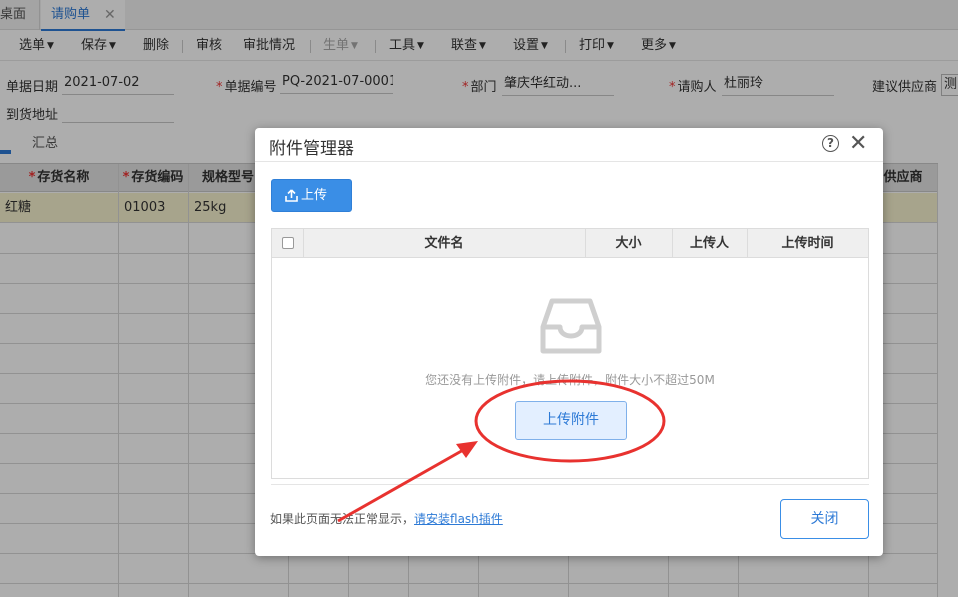 The height and width of the screenshot is (597, 958). I want to click on upload-icon, so click(291, 195).